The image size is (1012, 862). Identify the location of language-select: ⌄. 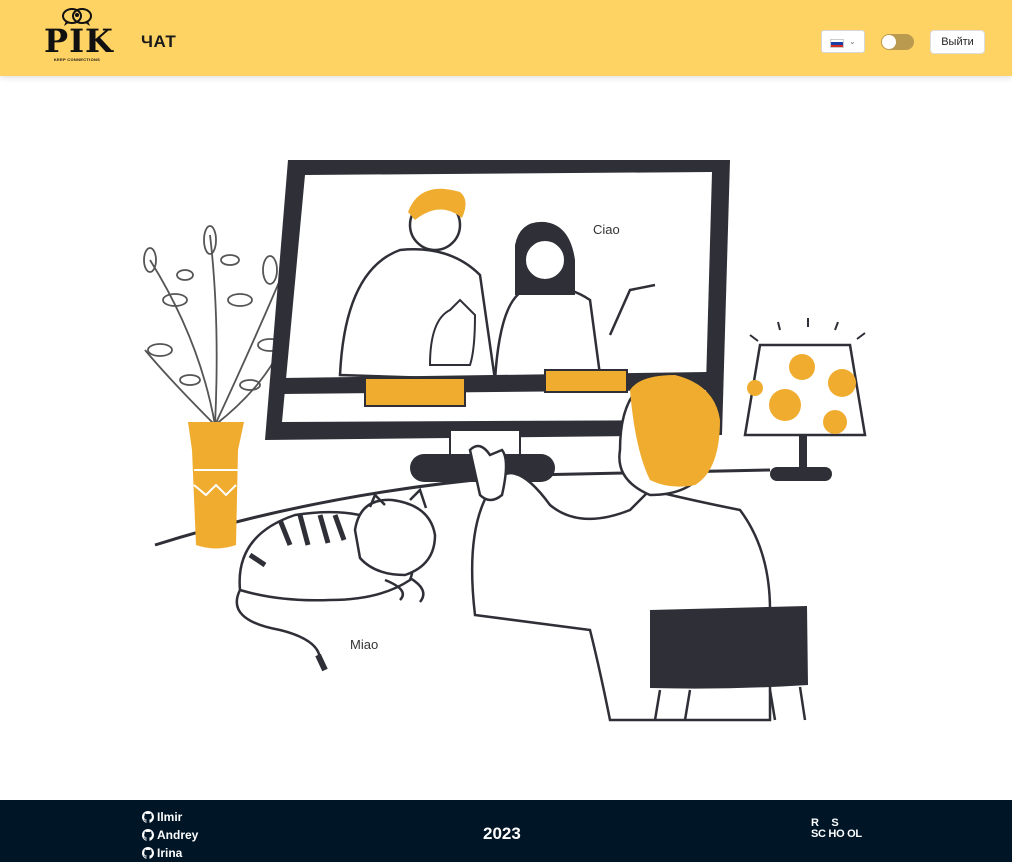
(843, 41).